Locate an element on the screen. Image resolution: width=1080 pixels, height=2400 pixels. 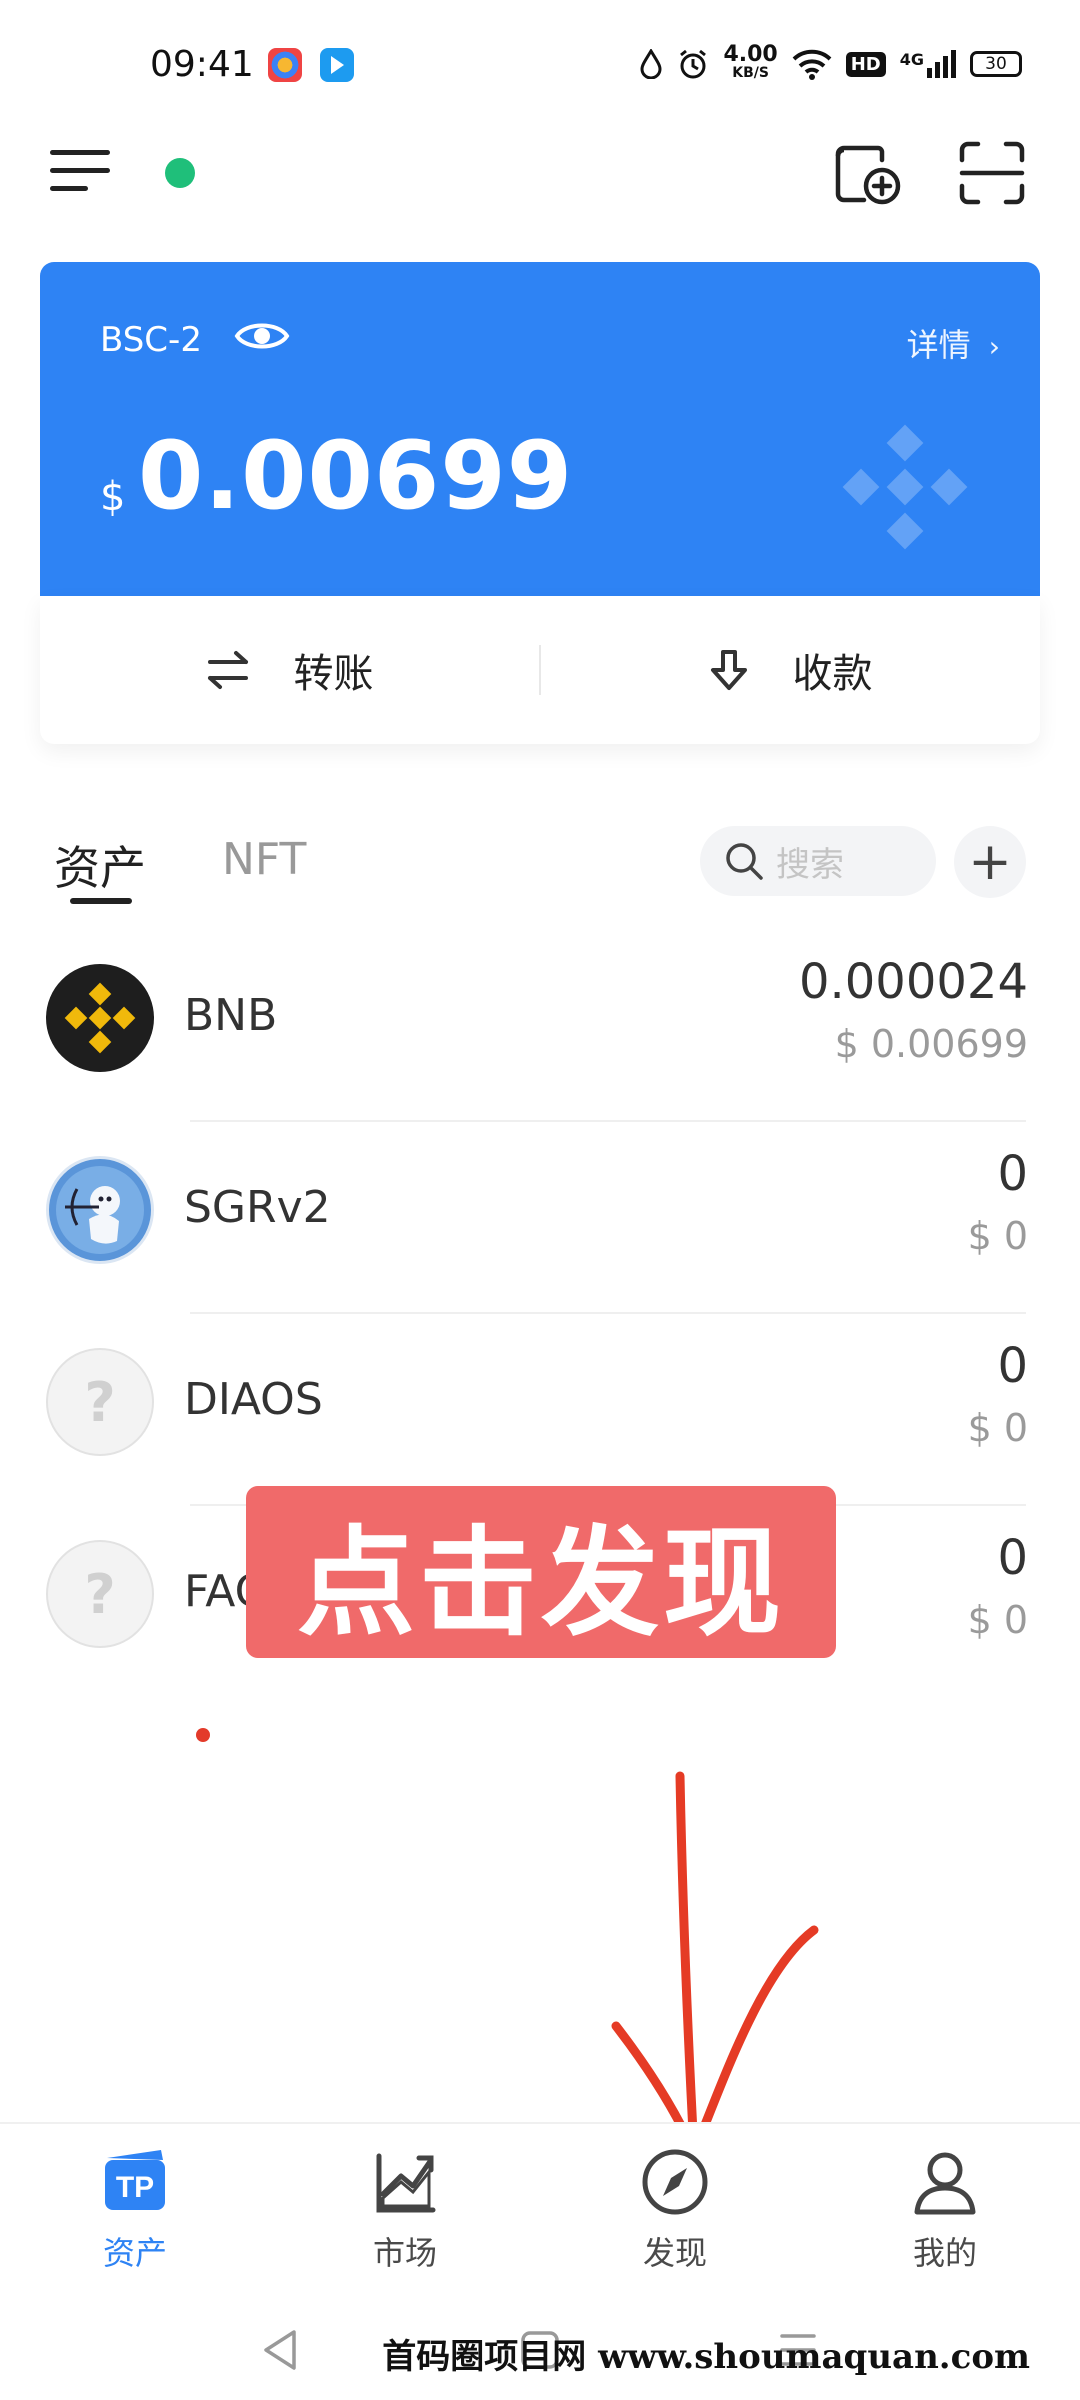
details-link: 详情 › is located at coordinates (953, 343).